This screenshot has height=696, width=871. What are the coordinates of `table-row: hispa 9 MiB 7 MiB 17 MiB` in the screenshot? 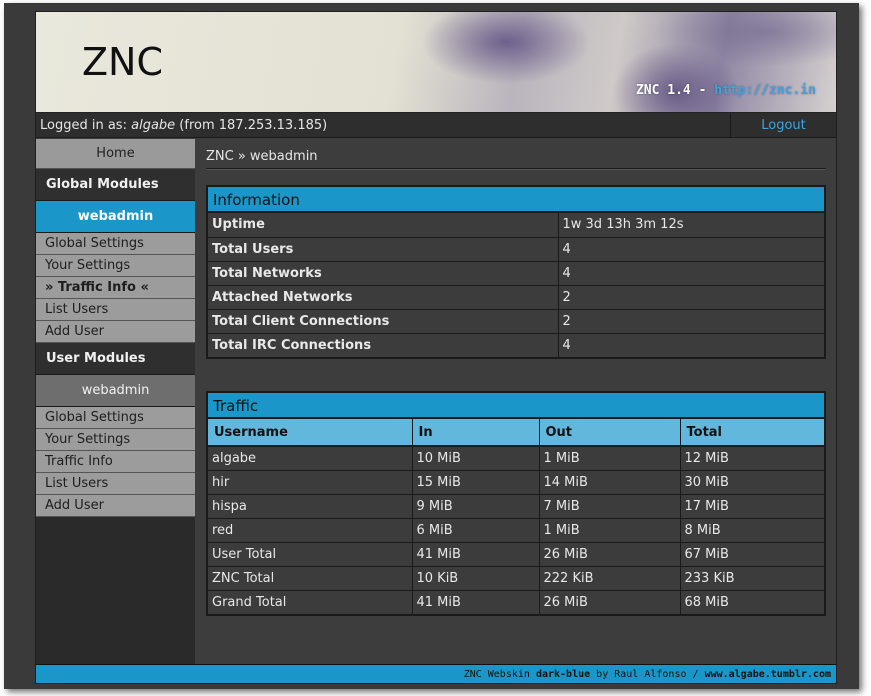 It's located at (516, 505).